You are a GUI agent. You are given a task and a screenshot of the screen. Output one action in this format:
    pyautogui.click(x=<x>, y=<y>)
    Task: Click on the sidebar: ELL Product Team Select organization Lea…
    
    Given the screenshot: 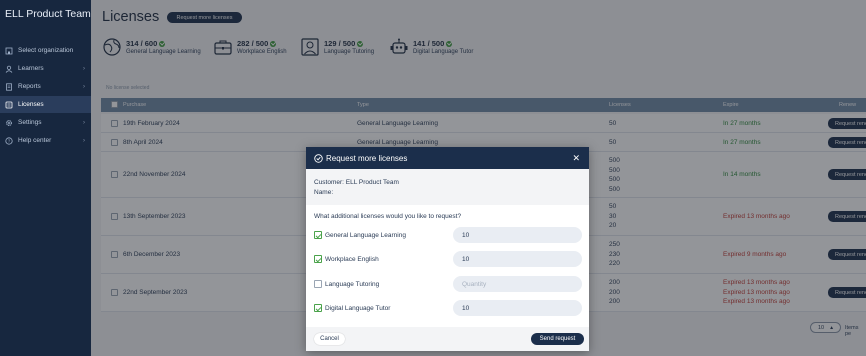 What is the action you would take?
    pyautogui.click(x=45, y=178)
    